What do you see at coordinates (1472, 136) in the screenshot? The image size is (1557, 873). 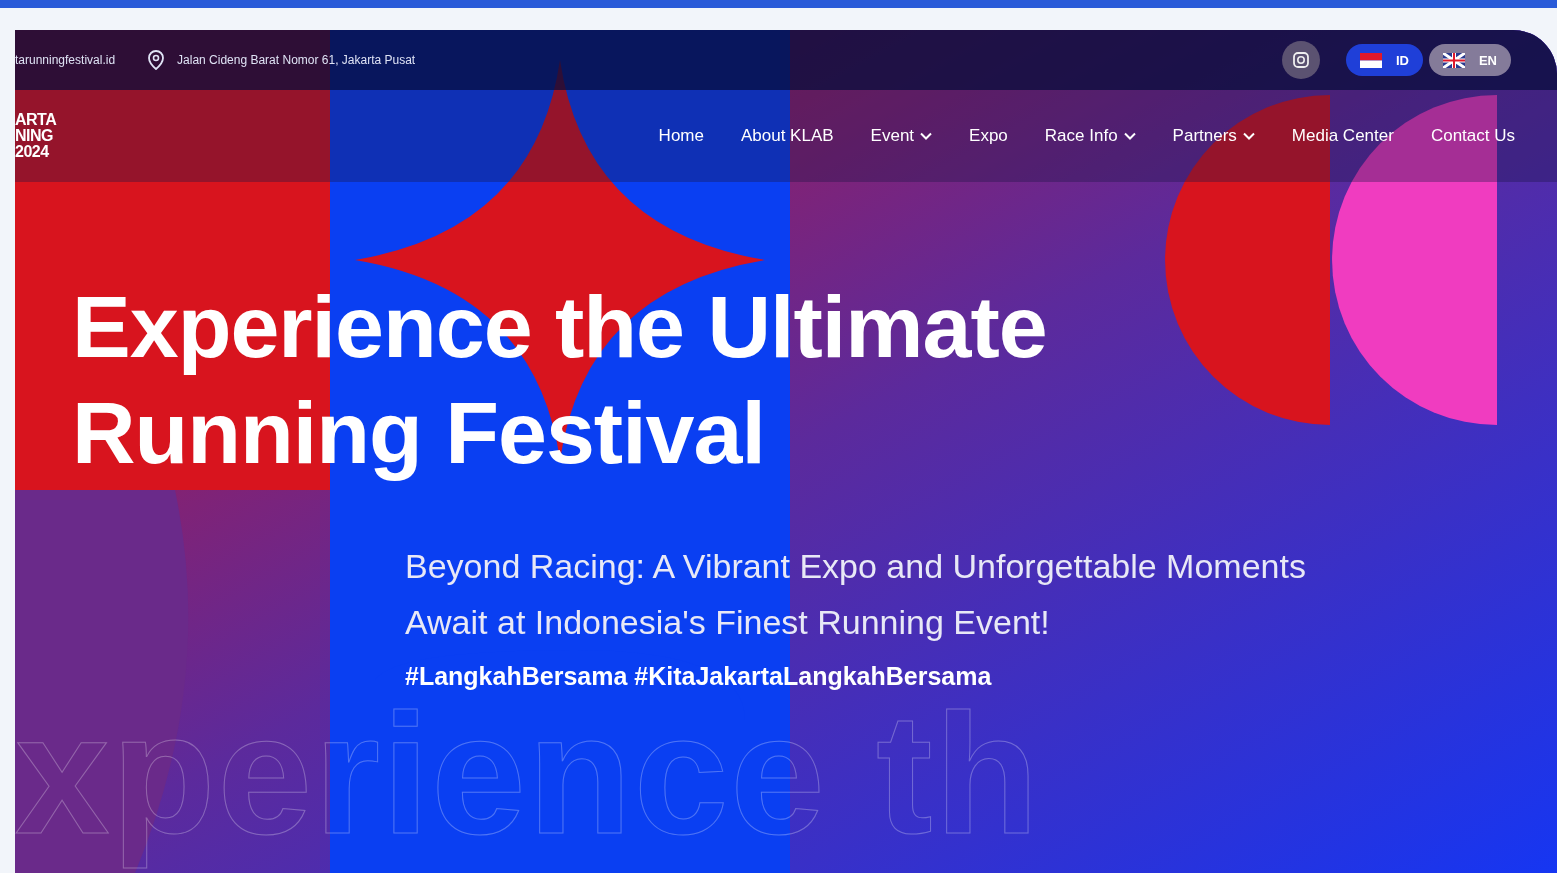 I see `nav-link: Contact Us` at bounding box center [1472, 136].